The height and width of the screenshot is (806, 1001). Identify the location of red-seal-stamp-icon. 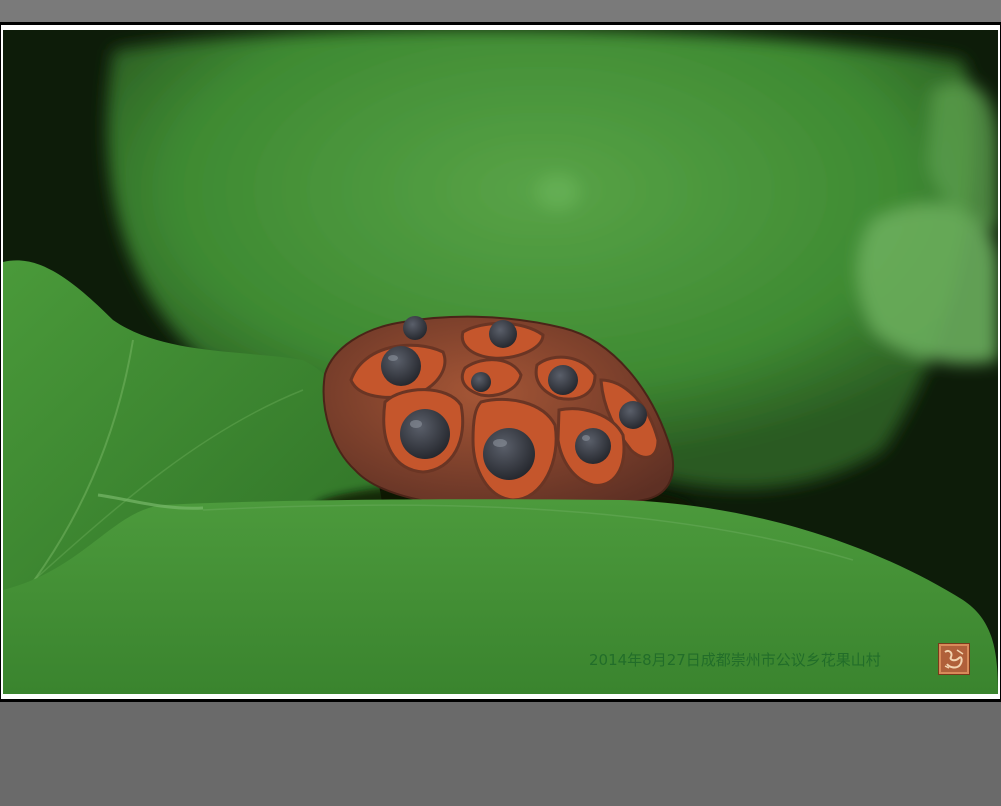
(954, 659).